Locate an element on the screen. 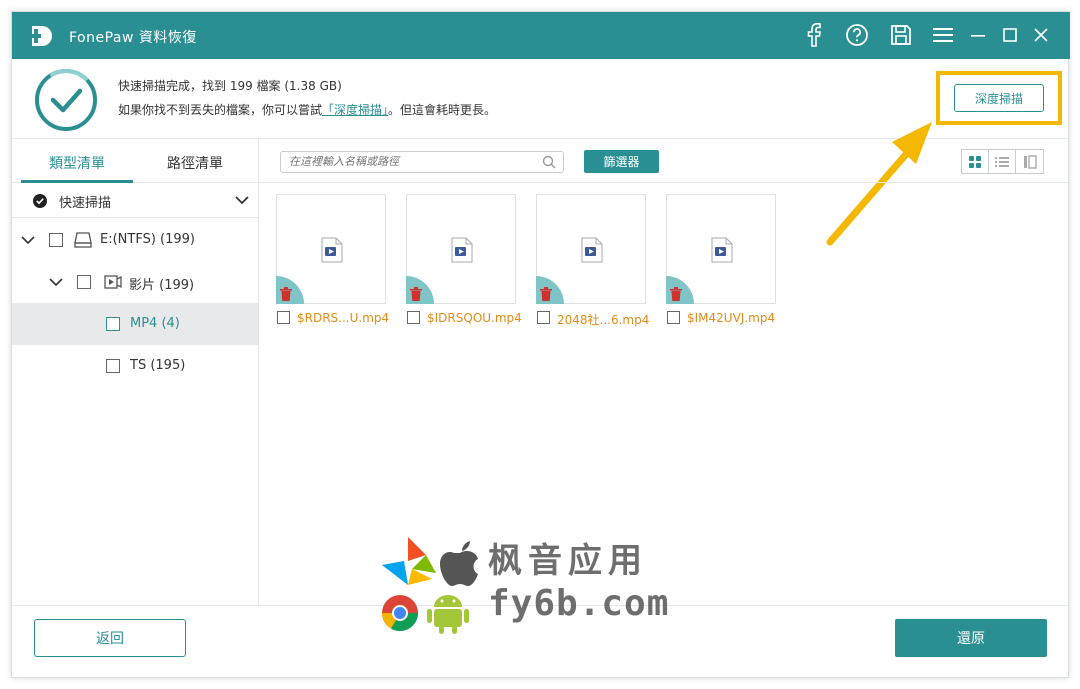 This screenshot has height=689, width=1080. video-checkbox is located at coordinates (84, 282).